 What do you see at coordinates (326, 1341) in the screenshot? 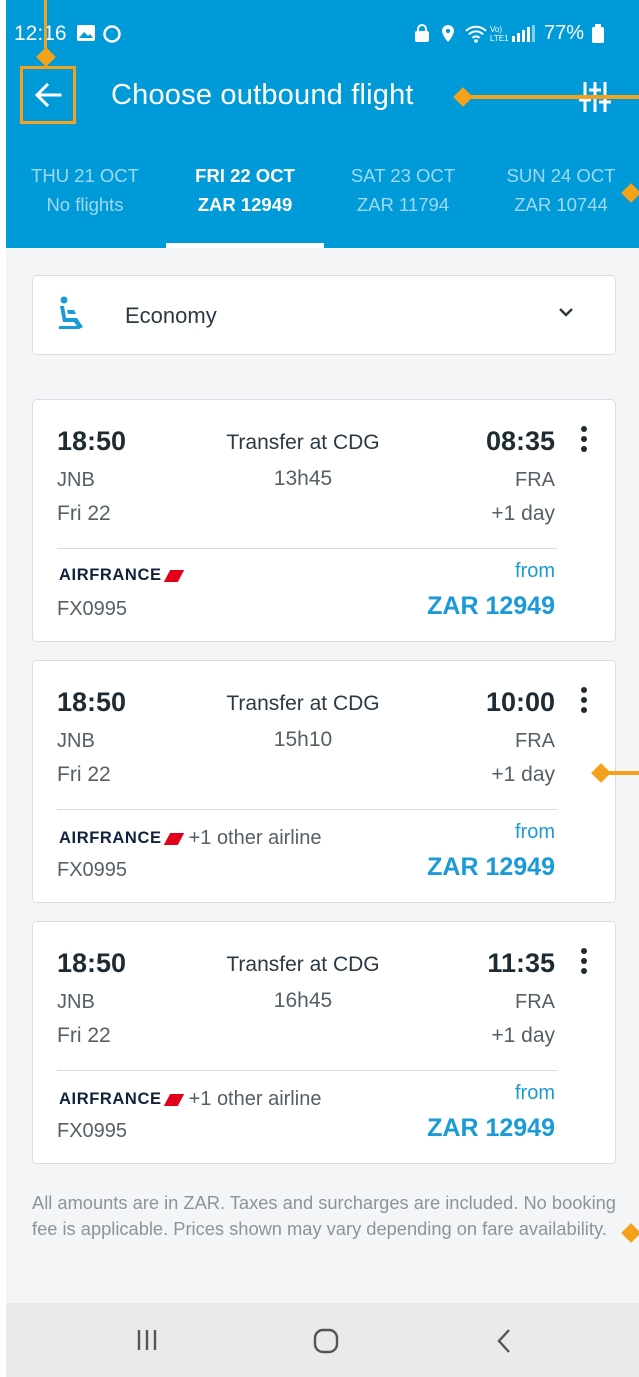
I see `home-icon` at bounding box center [326, 1341].